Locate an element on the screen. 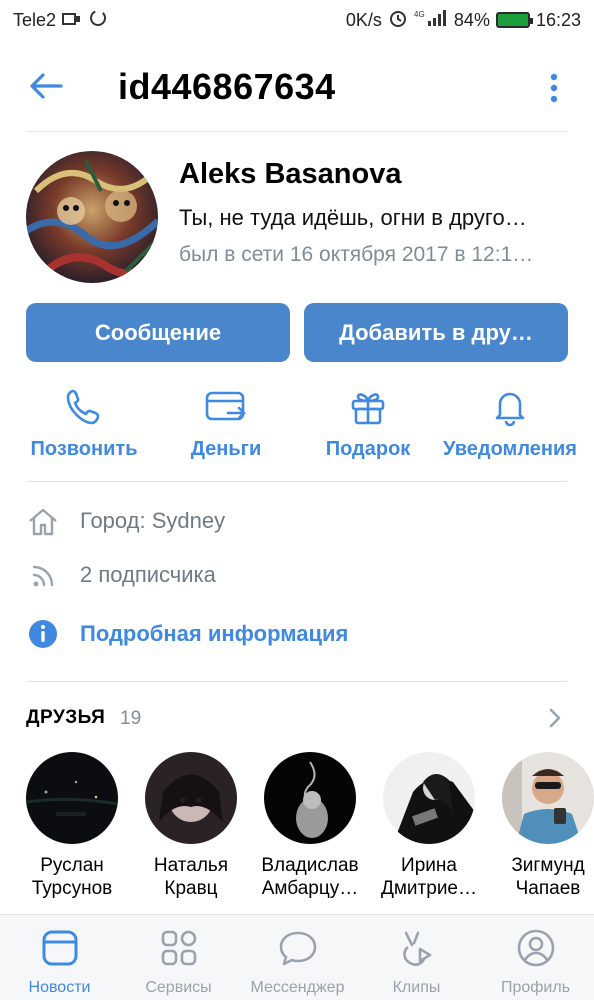  gift-icon is located at coordinates (368, 407).